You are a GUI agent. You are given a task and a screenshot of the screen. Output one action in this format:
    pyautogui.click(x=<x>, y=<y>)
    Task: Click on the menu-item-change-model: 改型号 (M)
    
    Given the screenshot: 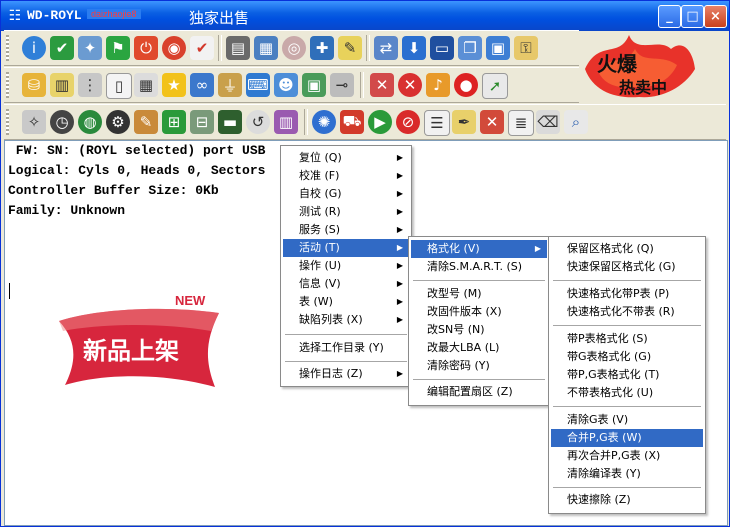 What is the action you would take?
    pyautogui.click(x=479, y=294)
    